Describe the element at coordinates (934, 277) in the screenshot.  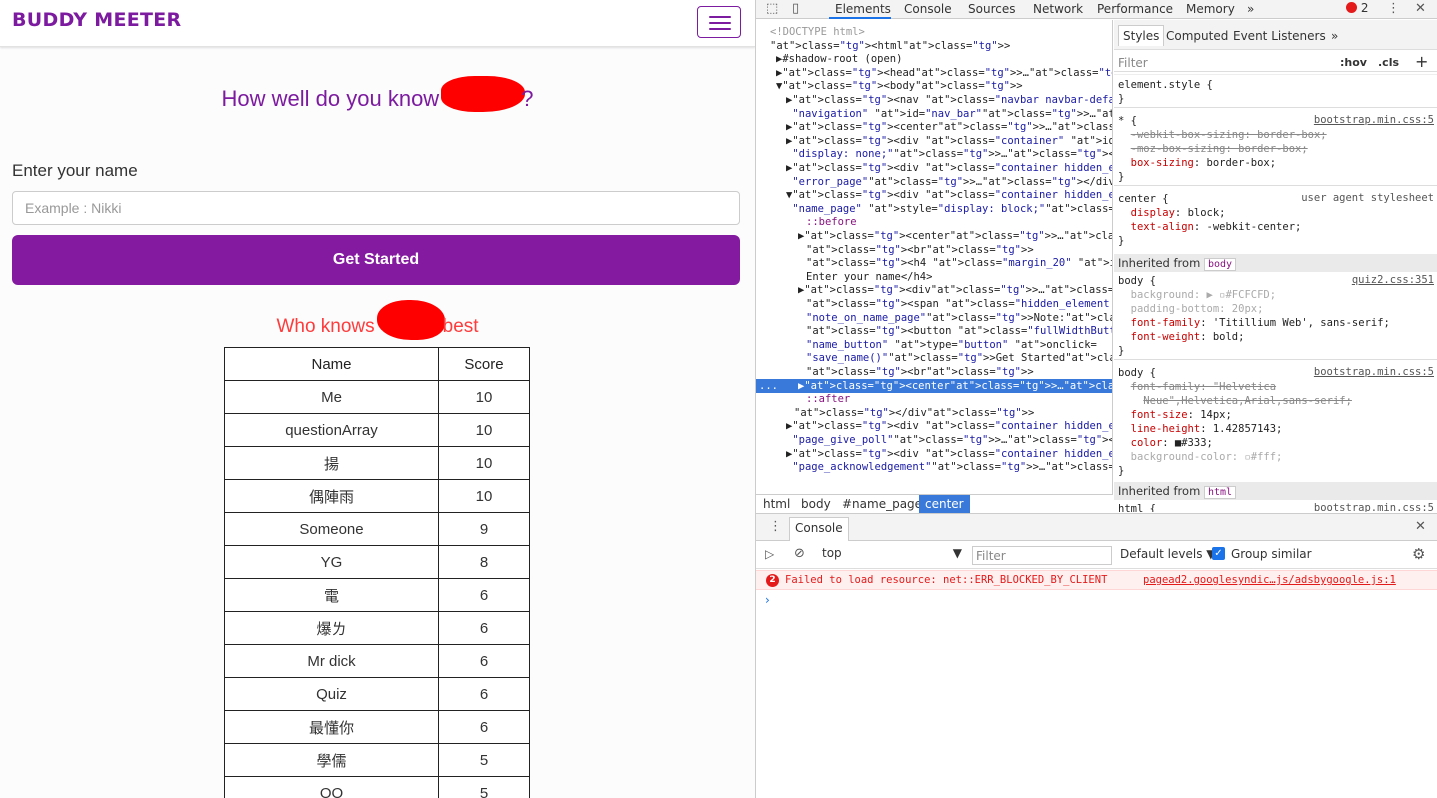
I see `dom-node-line: Enter your name</h4>` at that location.